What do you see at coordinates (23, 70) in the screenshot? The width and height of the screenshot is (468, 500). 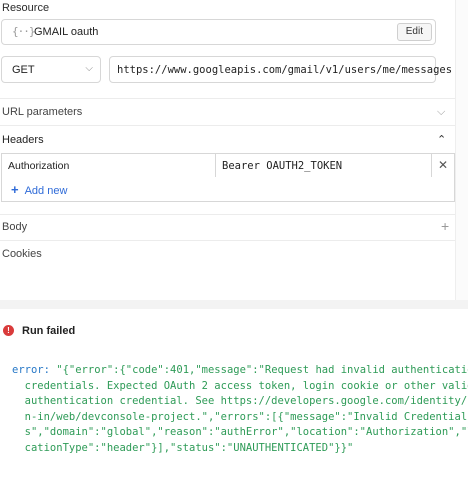 I see `method-value: GET` at bounding box center [23, 70].